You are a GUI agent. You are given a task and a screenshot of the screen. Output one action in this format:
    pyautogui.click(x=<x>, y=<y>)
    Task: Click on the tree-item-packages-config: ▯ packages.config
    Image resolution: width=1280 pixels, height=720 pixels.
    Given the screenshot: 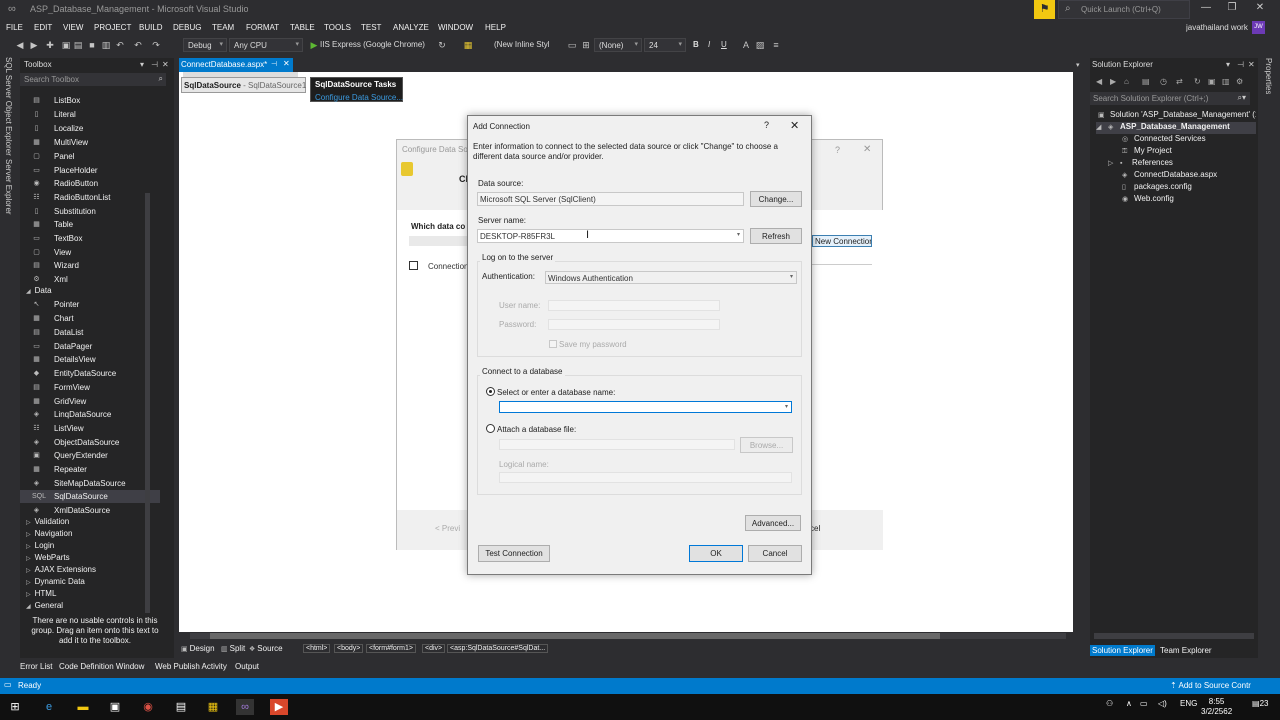 What is the action you would take?
    pyautogui.click(x=1157, y=188)
    